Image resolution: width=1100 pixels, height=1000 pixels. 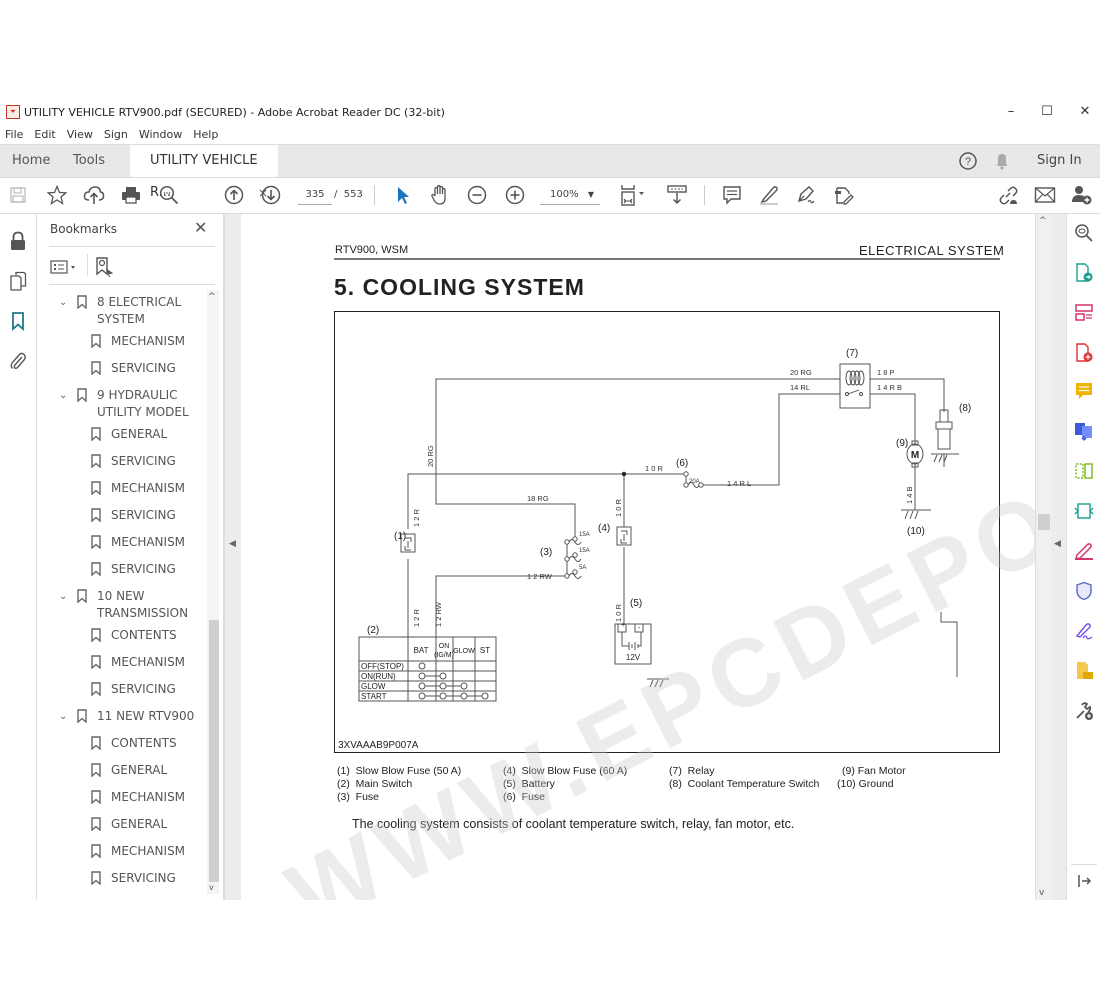 I want to click on highlight-button, so click(x=769, y=195).